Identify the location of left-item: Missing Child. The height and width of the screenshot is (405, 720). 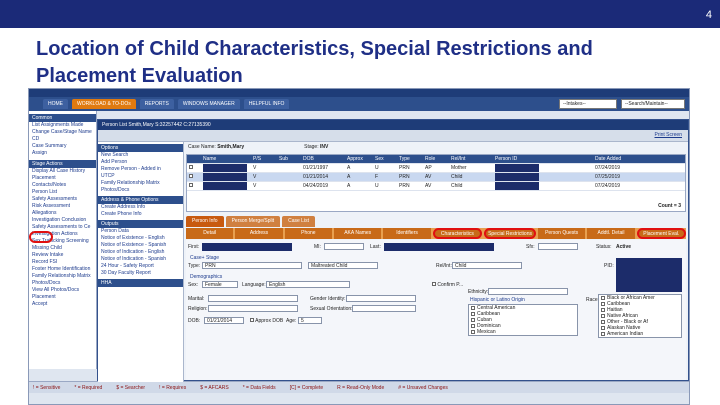
(62, 248).